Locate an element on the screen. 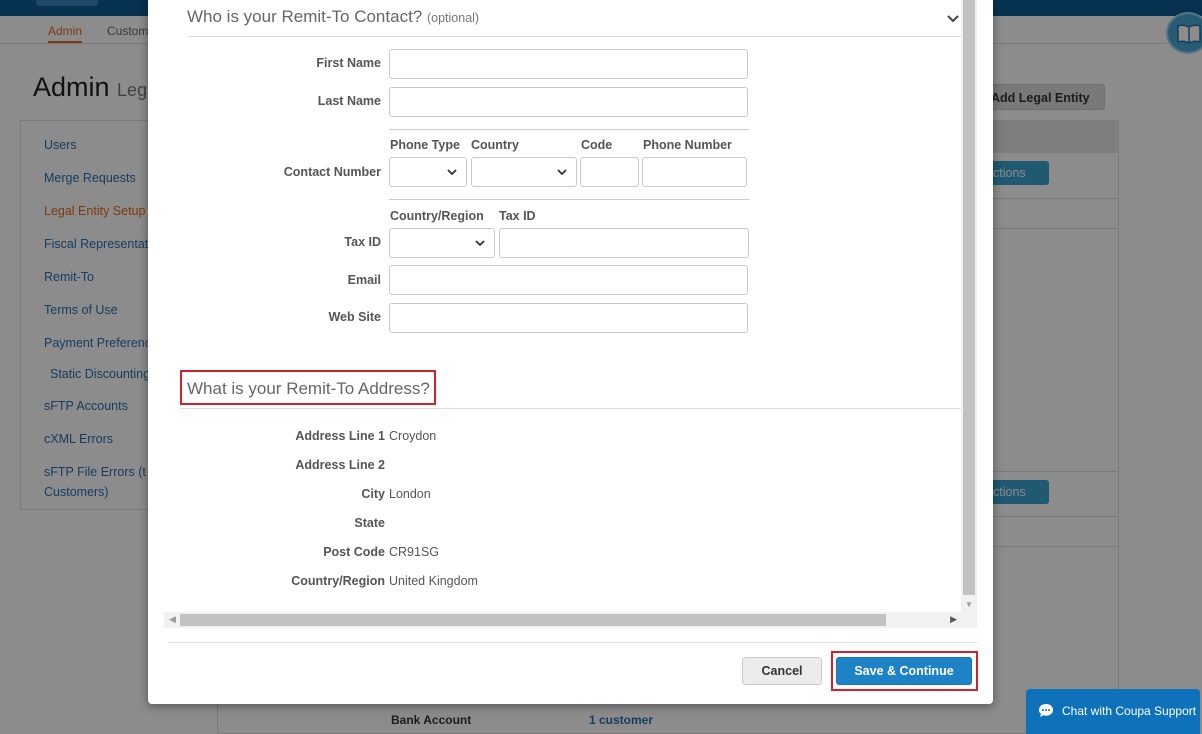 The width and height of the screenshot is (1202, 734). horizontal-scrollbar-thumb is located at coordinates (533, 620).